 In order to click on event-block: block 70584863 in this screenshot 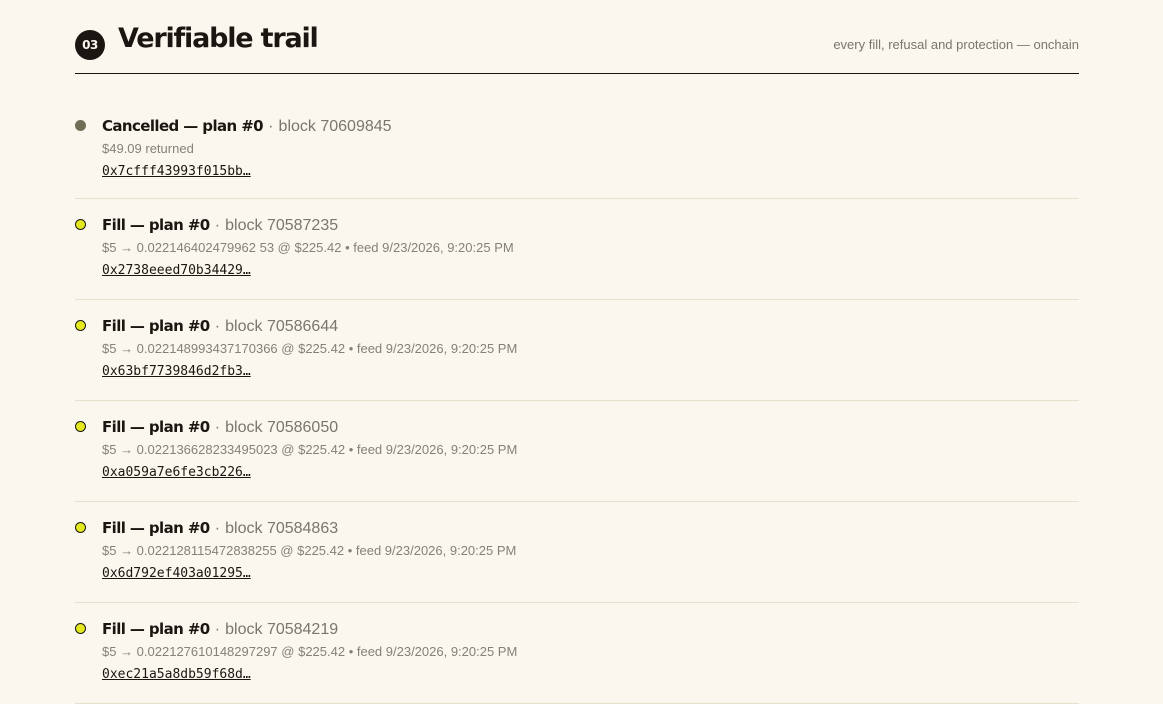, I will do `click(282, 528)`.